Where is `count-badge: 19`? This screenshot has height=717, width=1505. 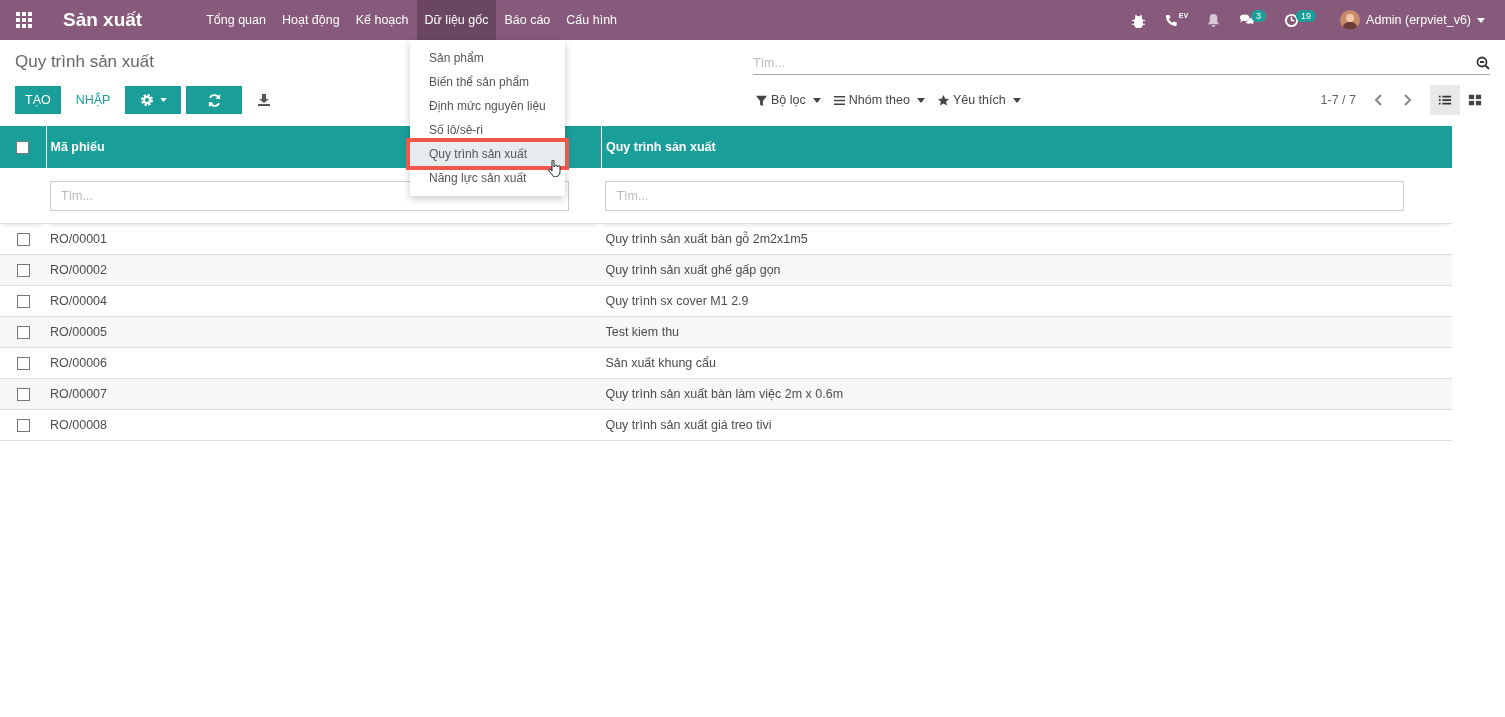 count-badge: 19 is located at coordinates (1306, 16).